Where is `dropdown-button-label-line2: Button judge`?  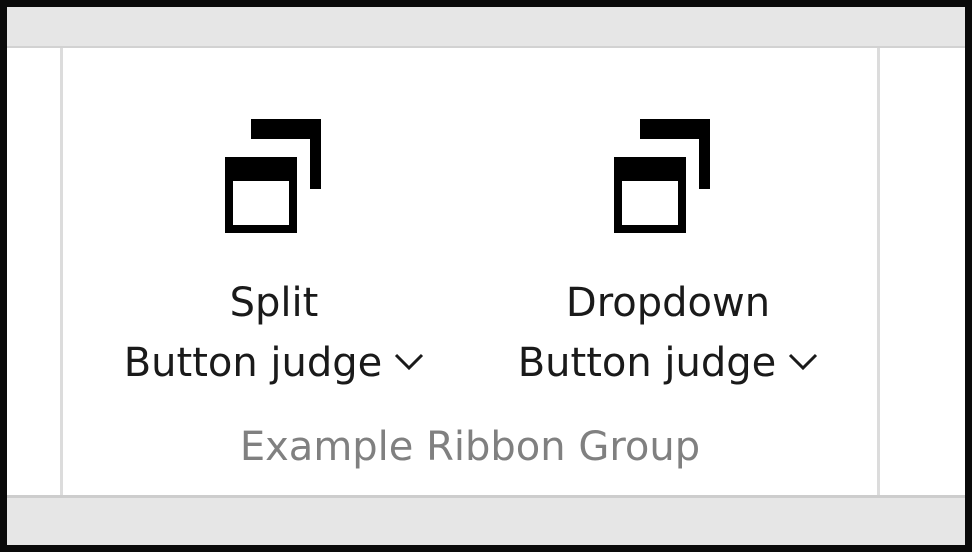 dropdown-button-label-line2: Button judge is located at coordinates (668, 363).